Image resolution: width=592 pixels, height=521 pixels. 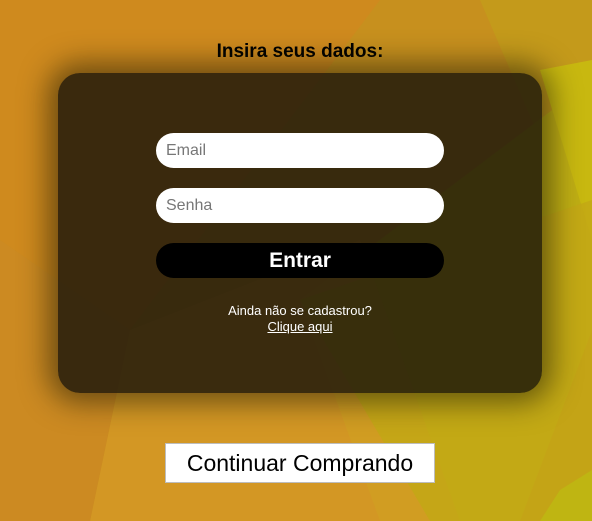 What do you see at coordinates (300, 205) in the screenshot?
I see `password-field` at bounding box center [300, 205].